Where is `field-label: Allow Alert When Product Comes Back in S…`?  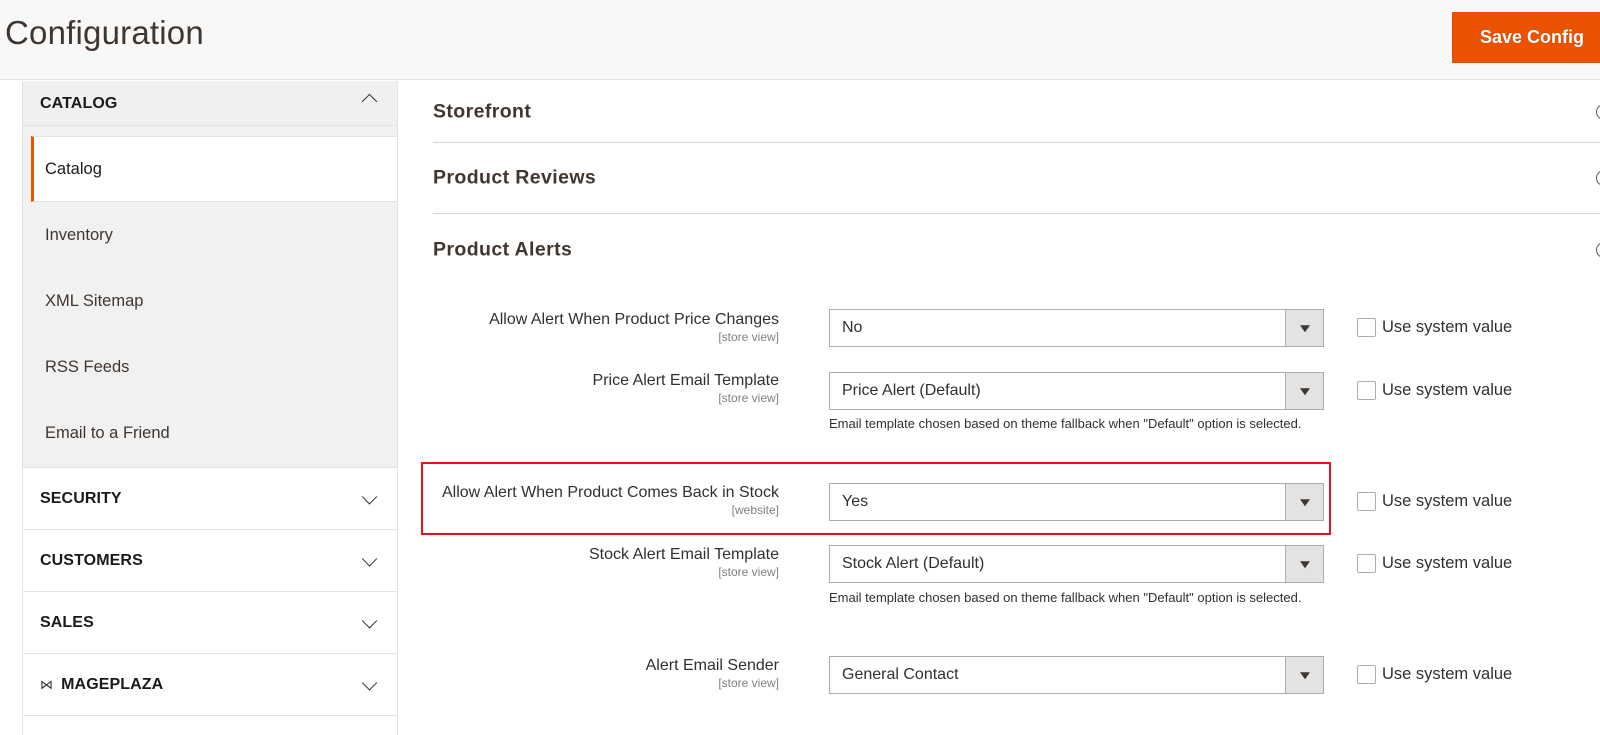
field-label: Allow Alert When Product Comes Back in S… is located at coordinates (569, 500).